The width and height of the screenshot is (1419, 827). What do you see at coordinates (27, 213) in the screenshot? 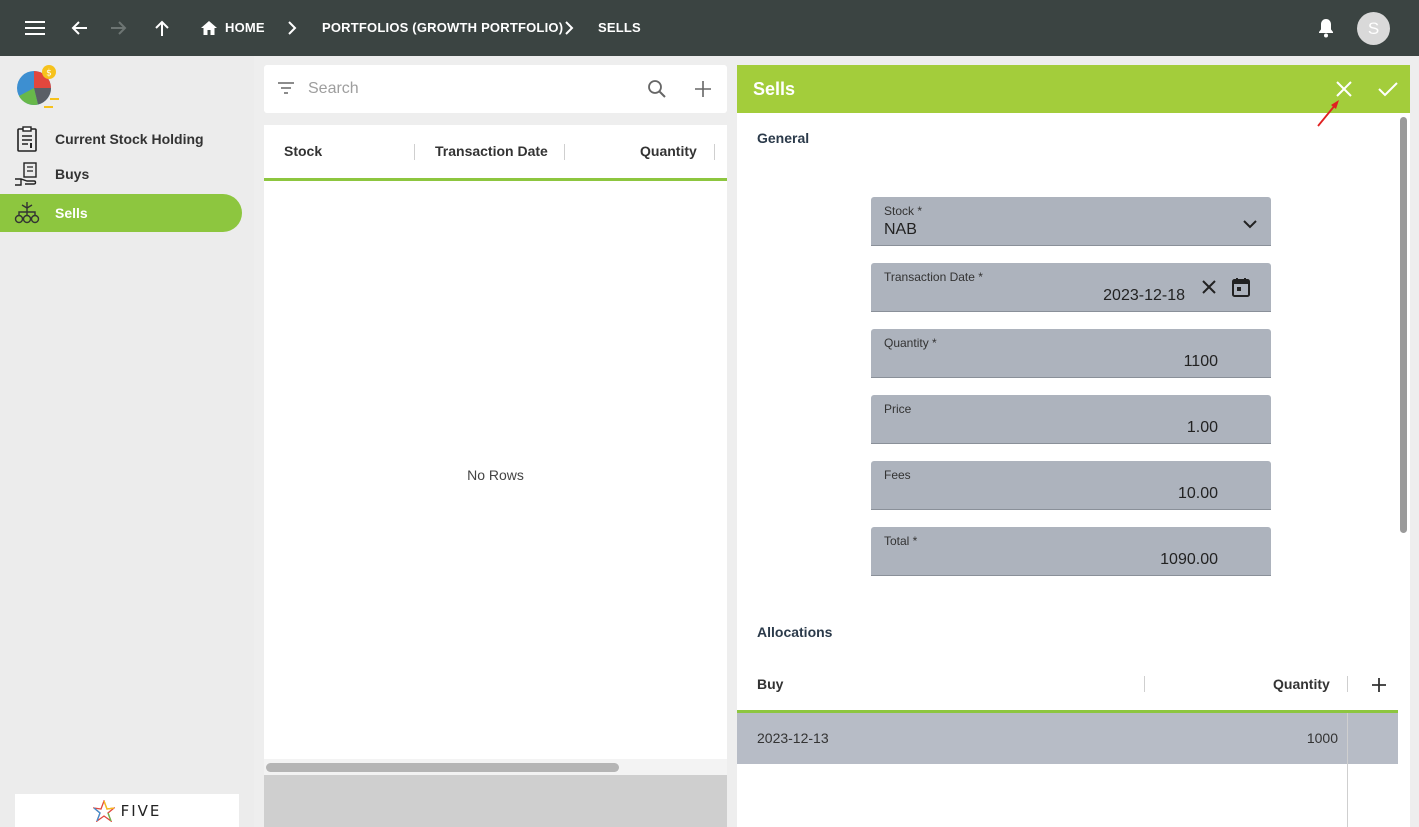
I see `money-tree-icon` at bounding box center [27, 213].